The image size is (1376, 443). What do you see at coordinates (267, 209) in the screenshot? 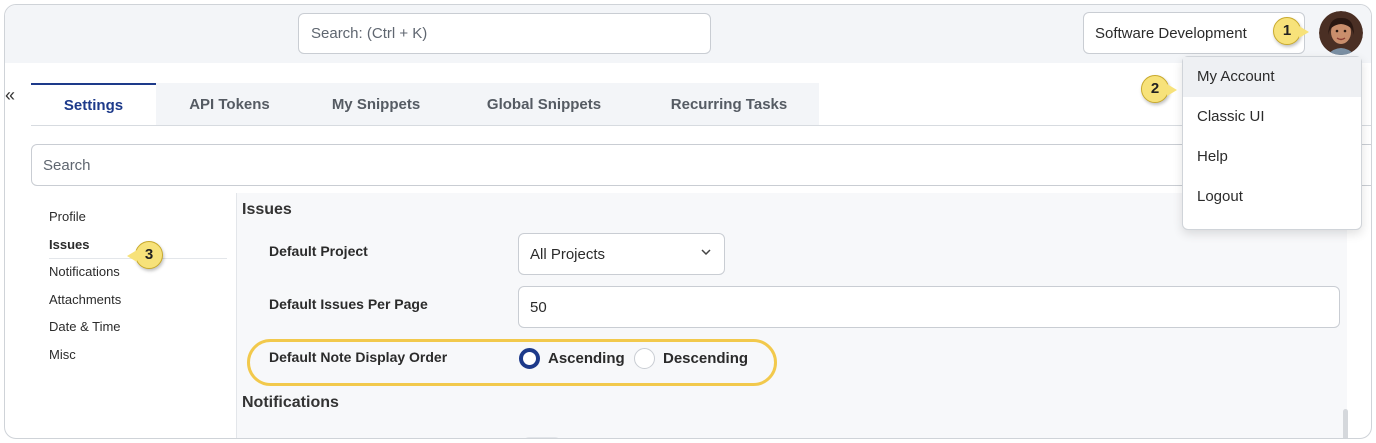
I see `section-title-issues: Issues` at bounding box center [267, 209].